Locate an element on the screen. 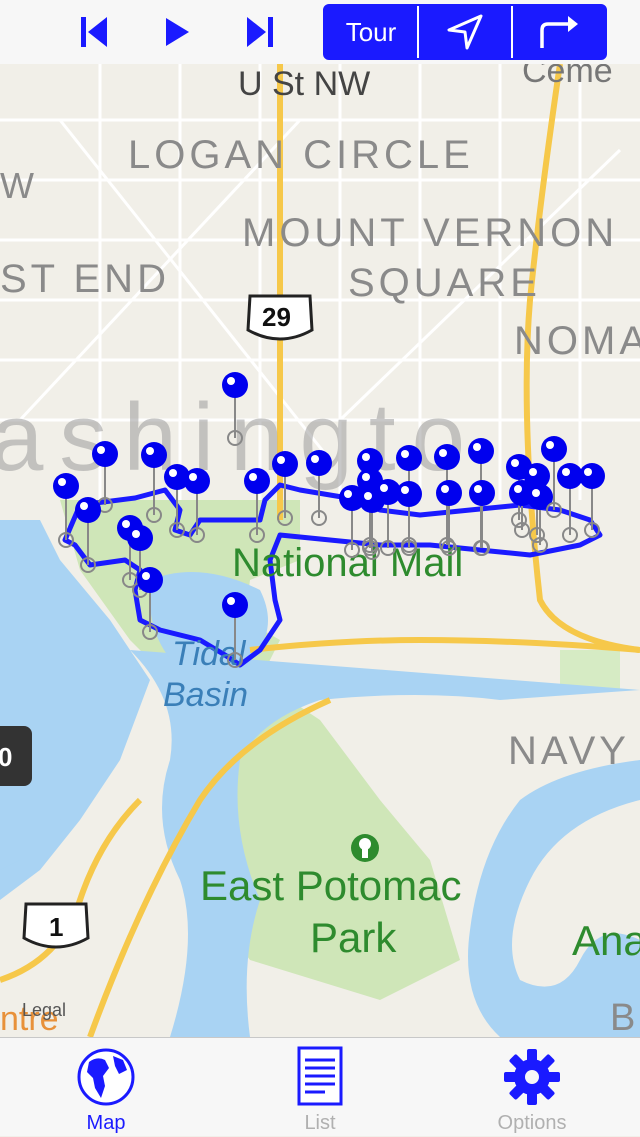 The height and width of the screenshot is (1137, 640). label-navy: NAVY is located at coordinates (569, 751).